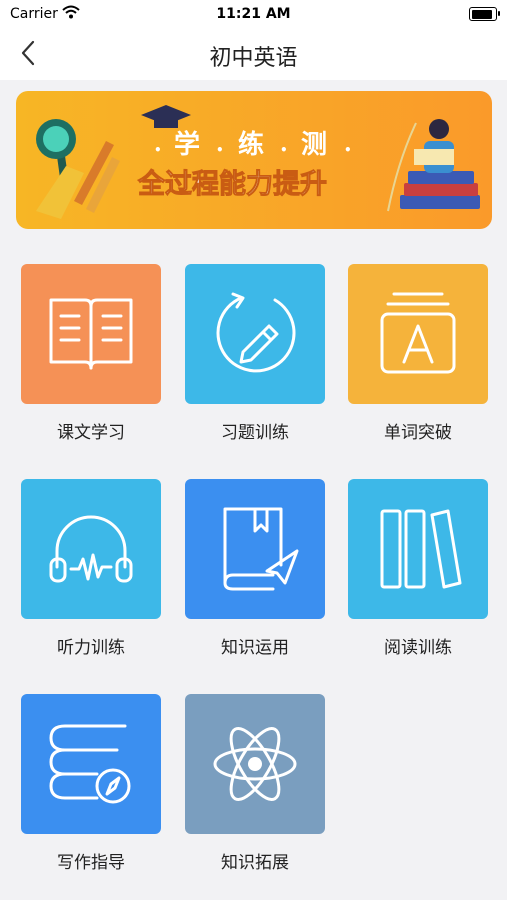 This screenshot has height=900, width=507. Describe the element at coordinates (253, 58) in the screenshot. I see `page-title: 初中英语` at that location.